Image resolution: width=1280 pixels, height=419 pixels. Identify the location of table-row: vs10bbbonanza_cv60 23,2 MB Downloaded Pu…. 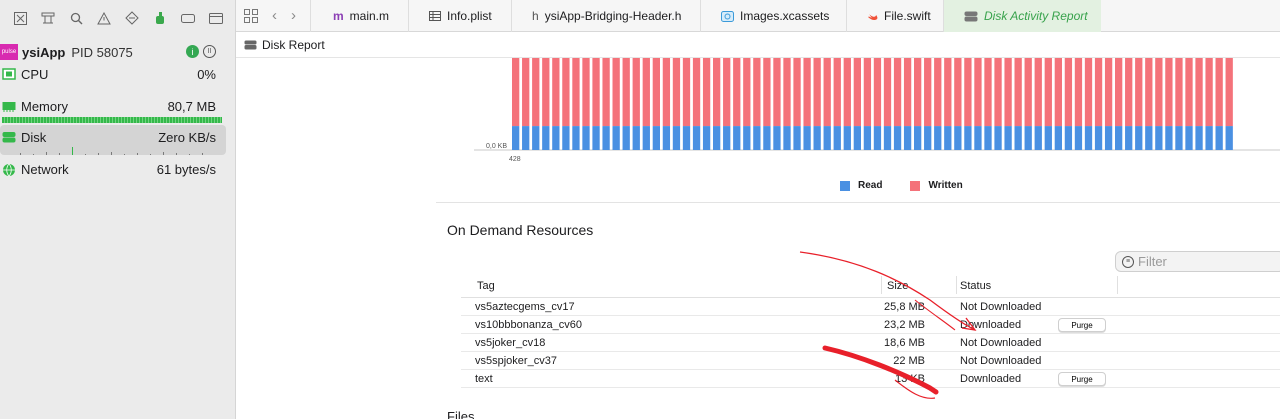
(870, 325).